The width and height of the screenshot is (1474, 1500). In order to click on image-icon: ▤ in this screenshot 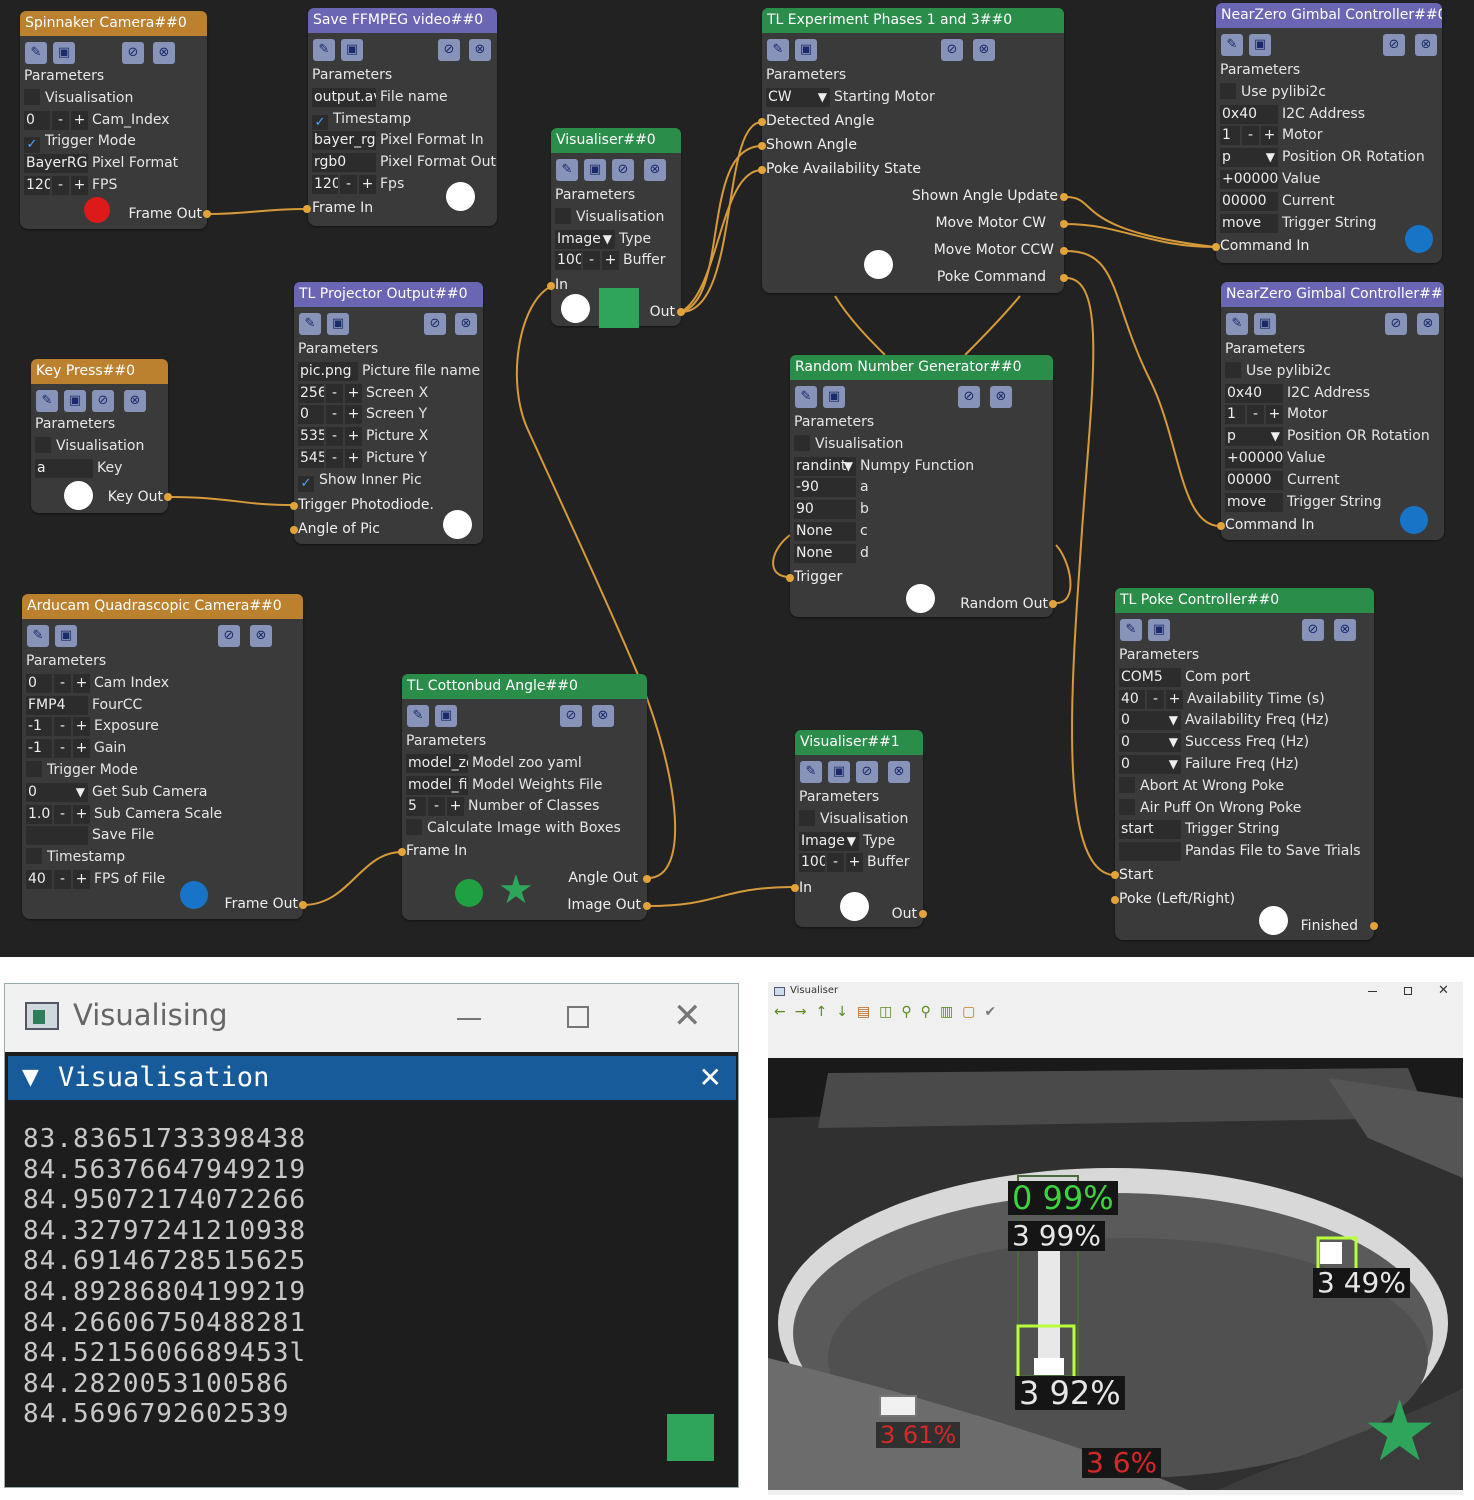, I will do `click(868, 1012)`.